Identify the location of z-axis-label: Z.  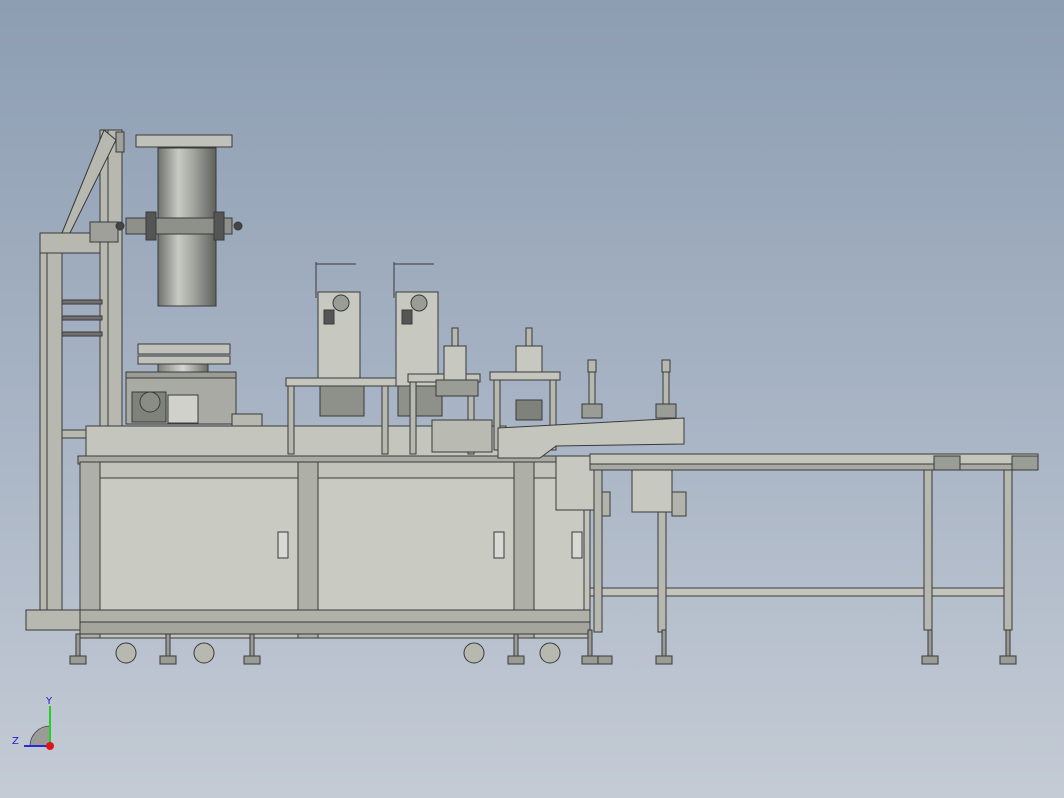
(15, 741).